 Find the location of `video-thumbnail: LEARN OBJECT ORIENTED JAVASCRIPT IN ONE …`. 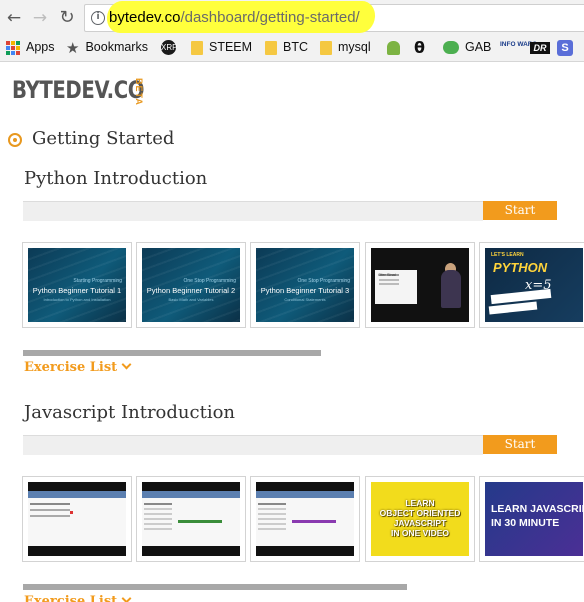

video-thumbnail: LEARN OBJECT ORIENTED JAVASCRIPT IN ONE … is located at coordinates (420, 519).